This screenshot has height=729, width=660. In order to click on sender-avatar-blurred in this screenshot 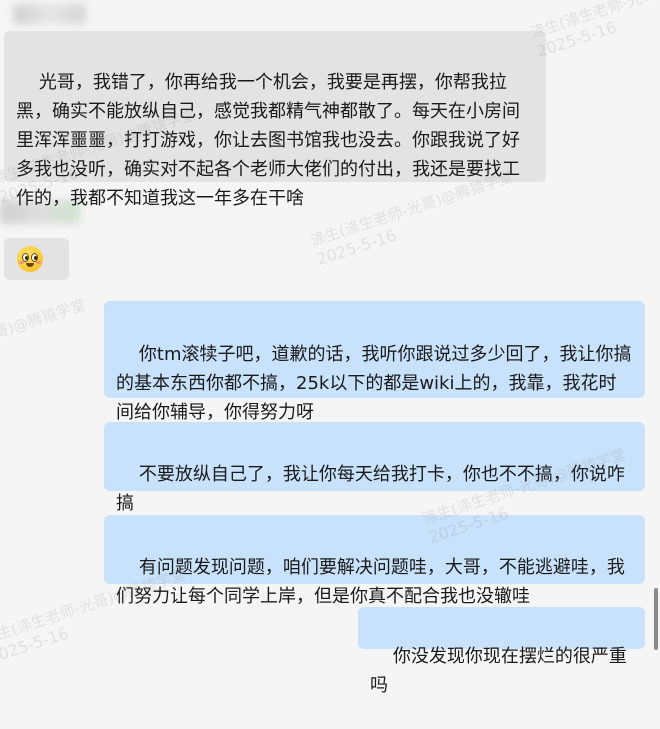, I will do `click(50, 14)`.